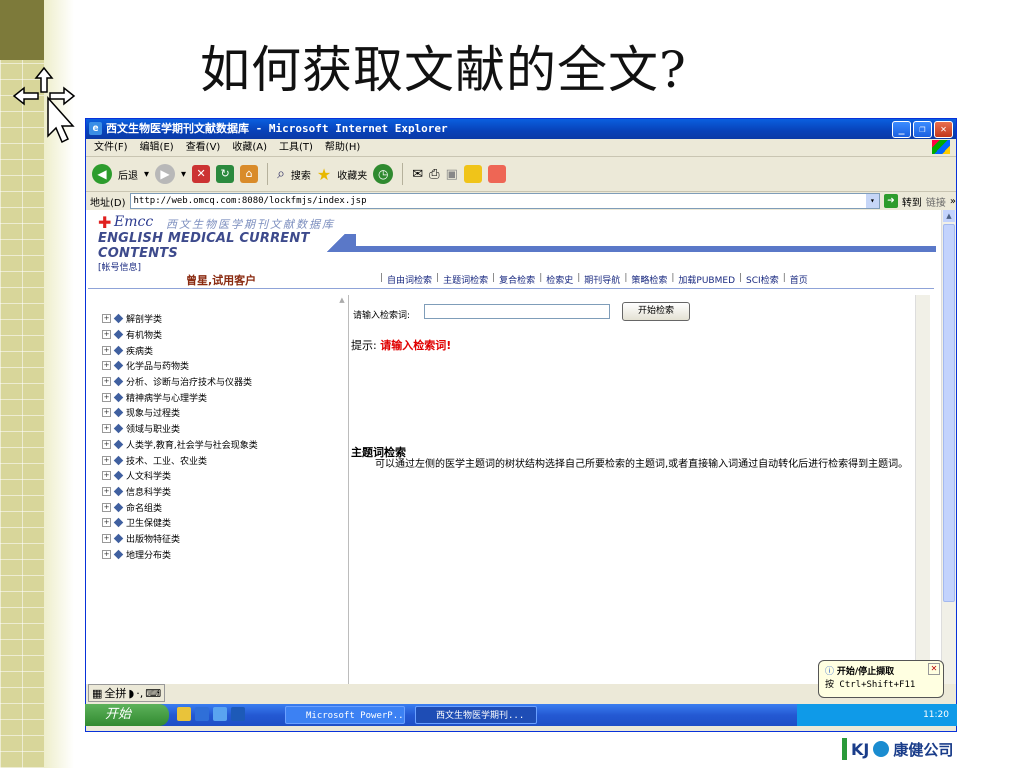 This screenshot has width=1024, height=768. What do you see at coordinates (417, 174) in the screenshot?
I see `mail-icon: ✉` at bounding box center [417, 174].